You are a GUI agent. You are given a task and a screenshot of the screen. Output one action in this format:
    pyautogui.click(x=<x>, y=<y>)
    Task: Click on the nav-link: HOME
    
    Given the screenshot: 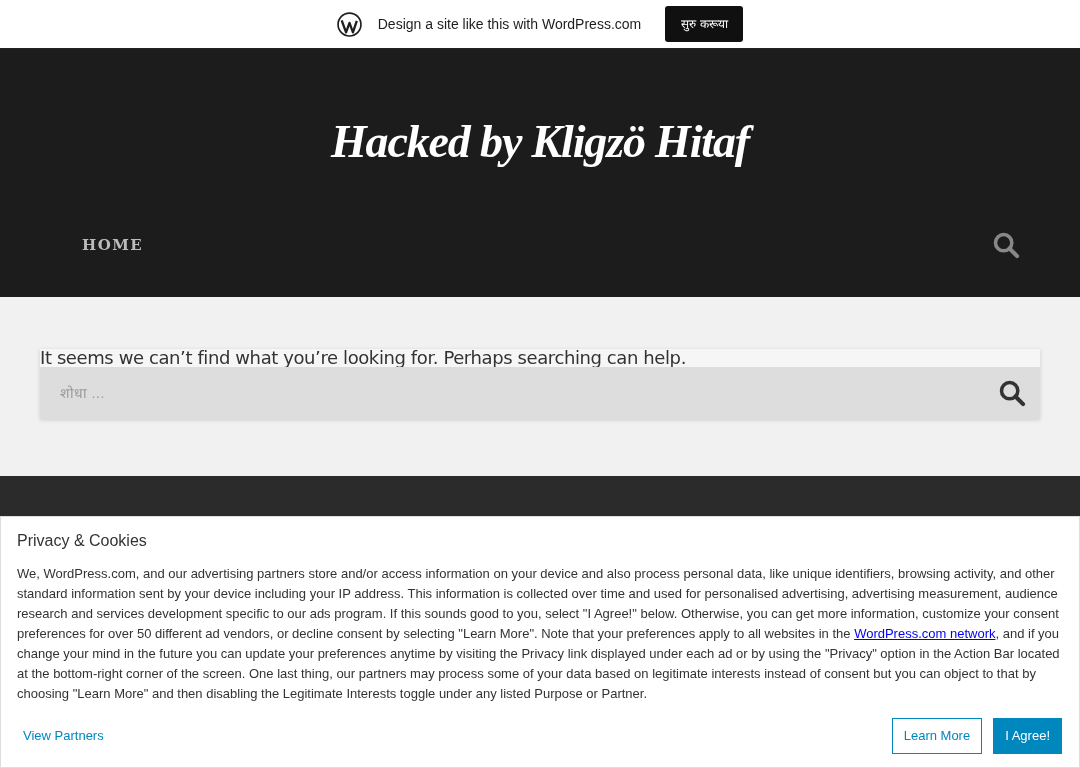 What is the action you would take?
    pyautogui.click(x=113, y=245)
    